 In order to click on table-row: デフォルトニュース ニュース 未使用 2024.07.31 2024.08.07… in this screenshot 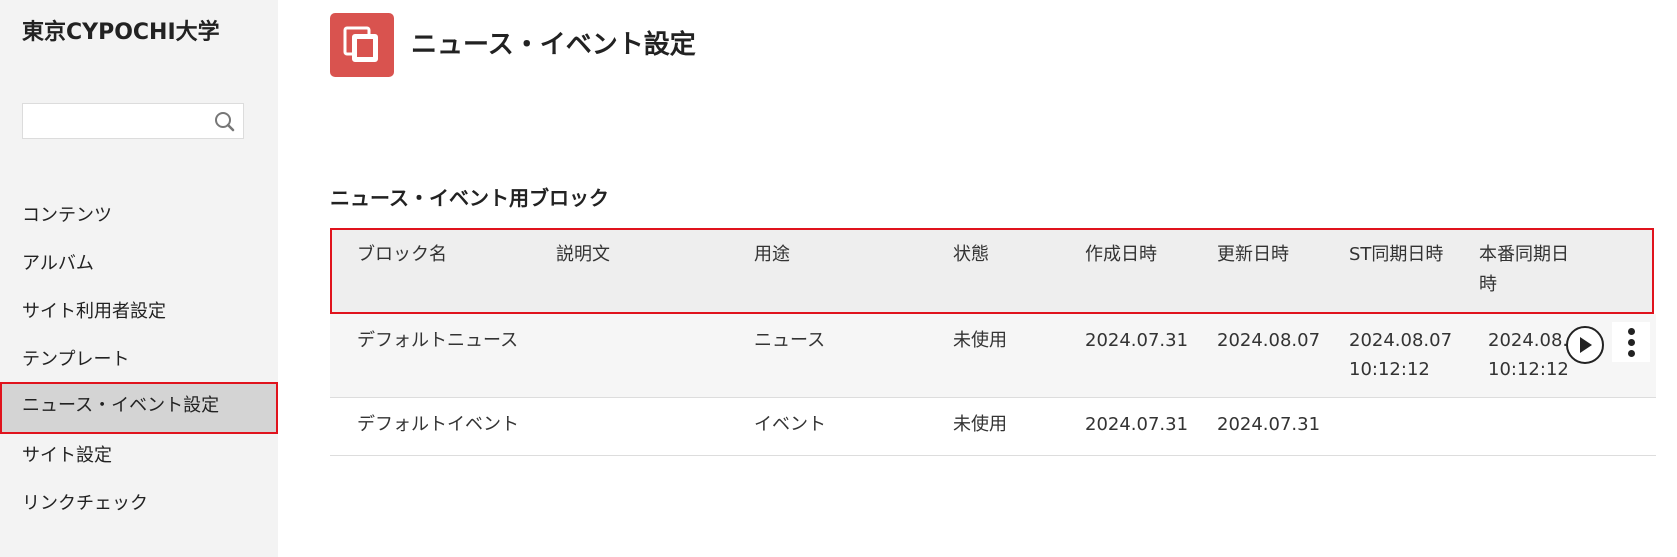, I will do `click(993, 356)`.